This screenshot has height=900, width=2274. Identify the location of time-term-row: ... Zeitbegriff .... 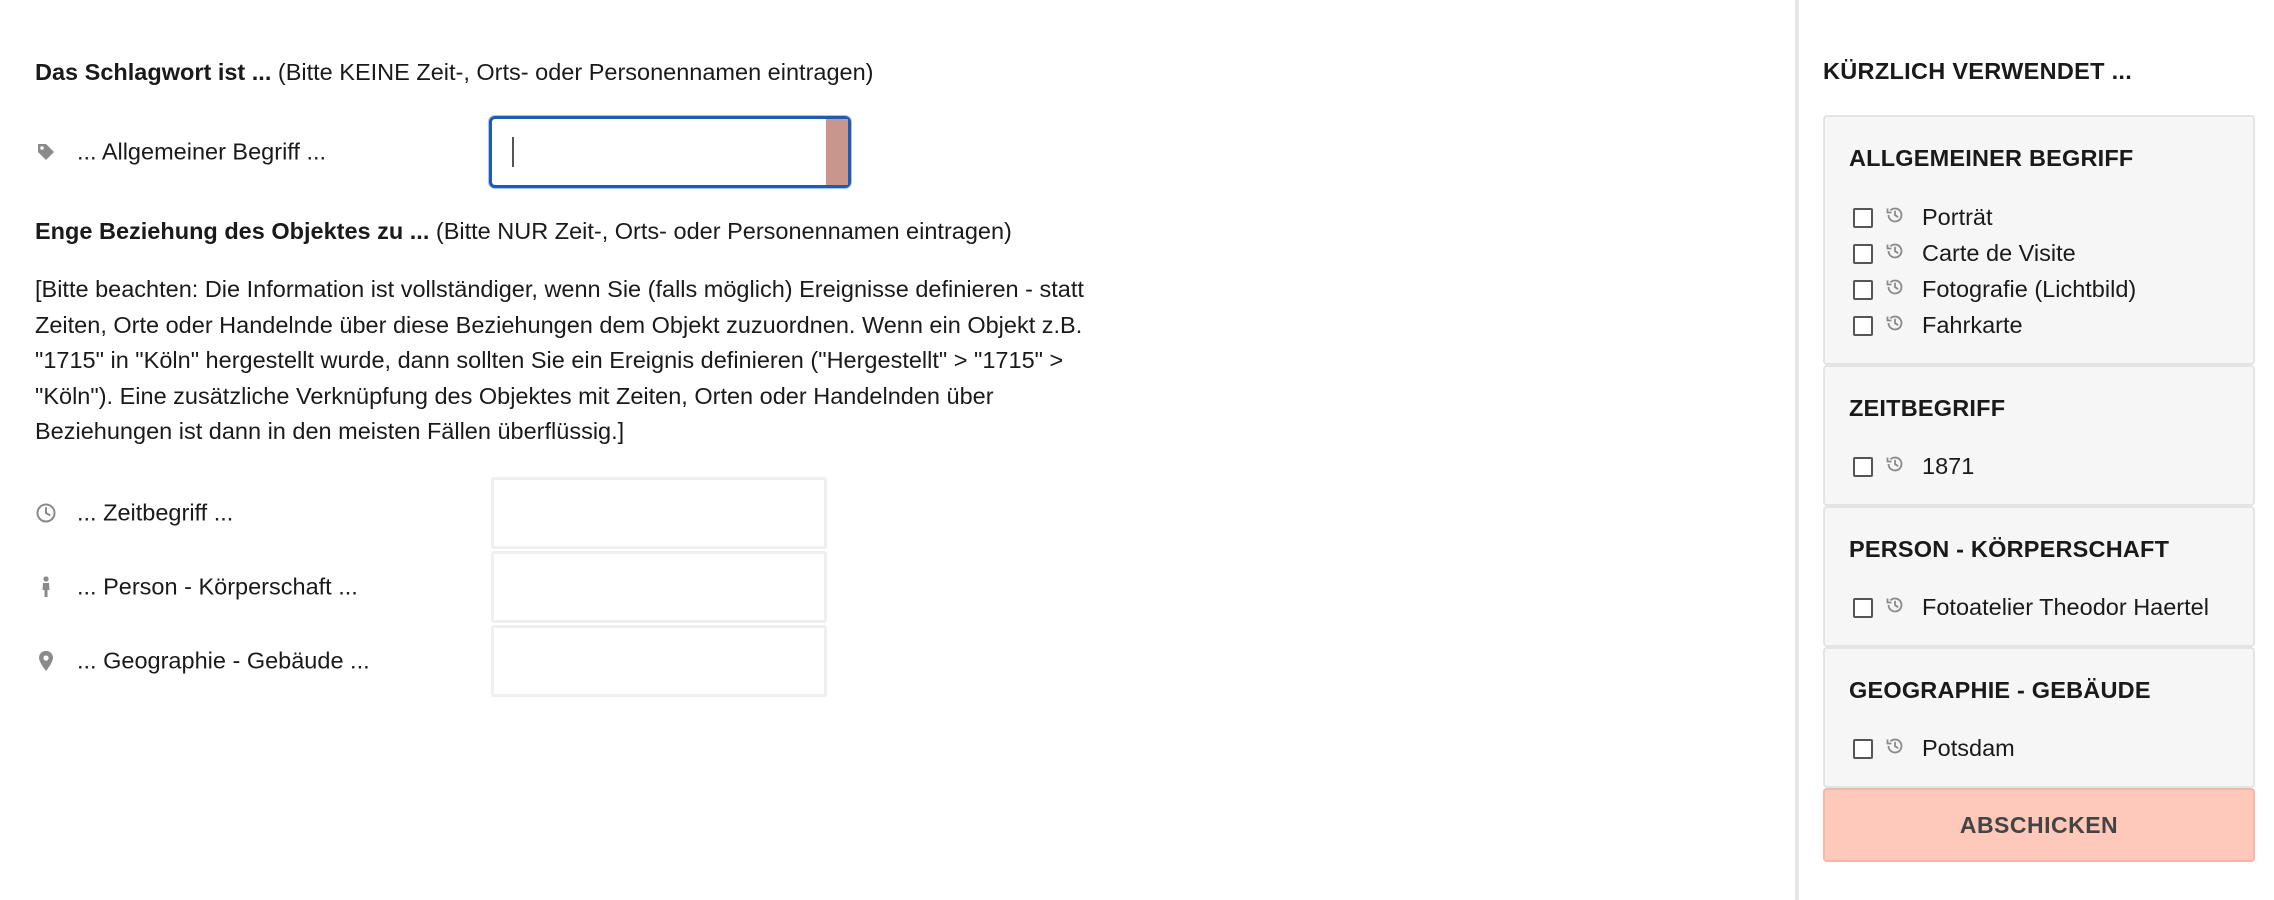
(445, 513).